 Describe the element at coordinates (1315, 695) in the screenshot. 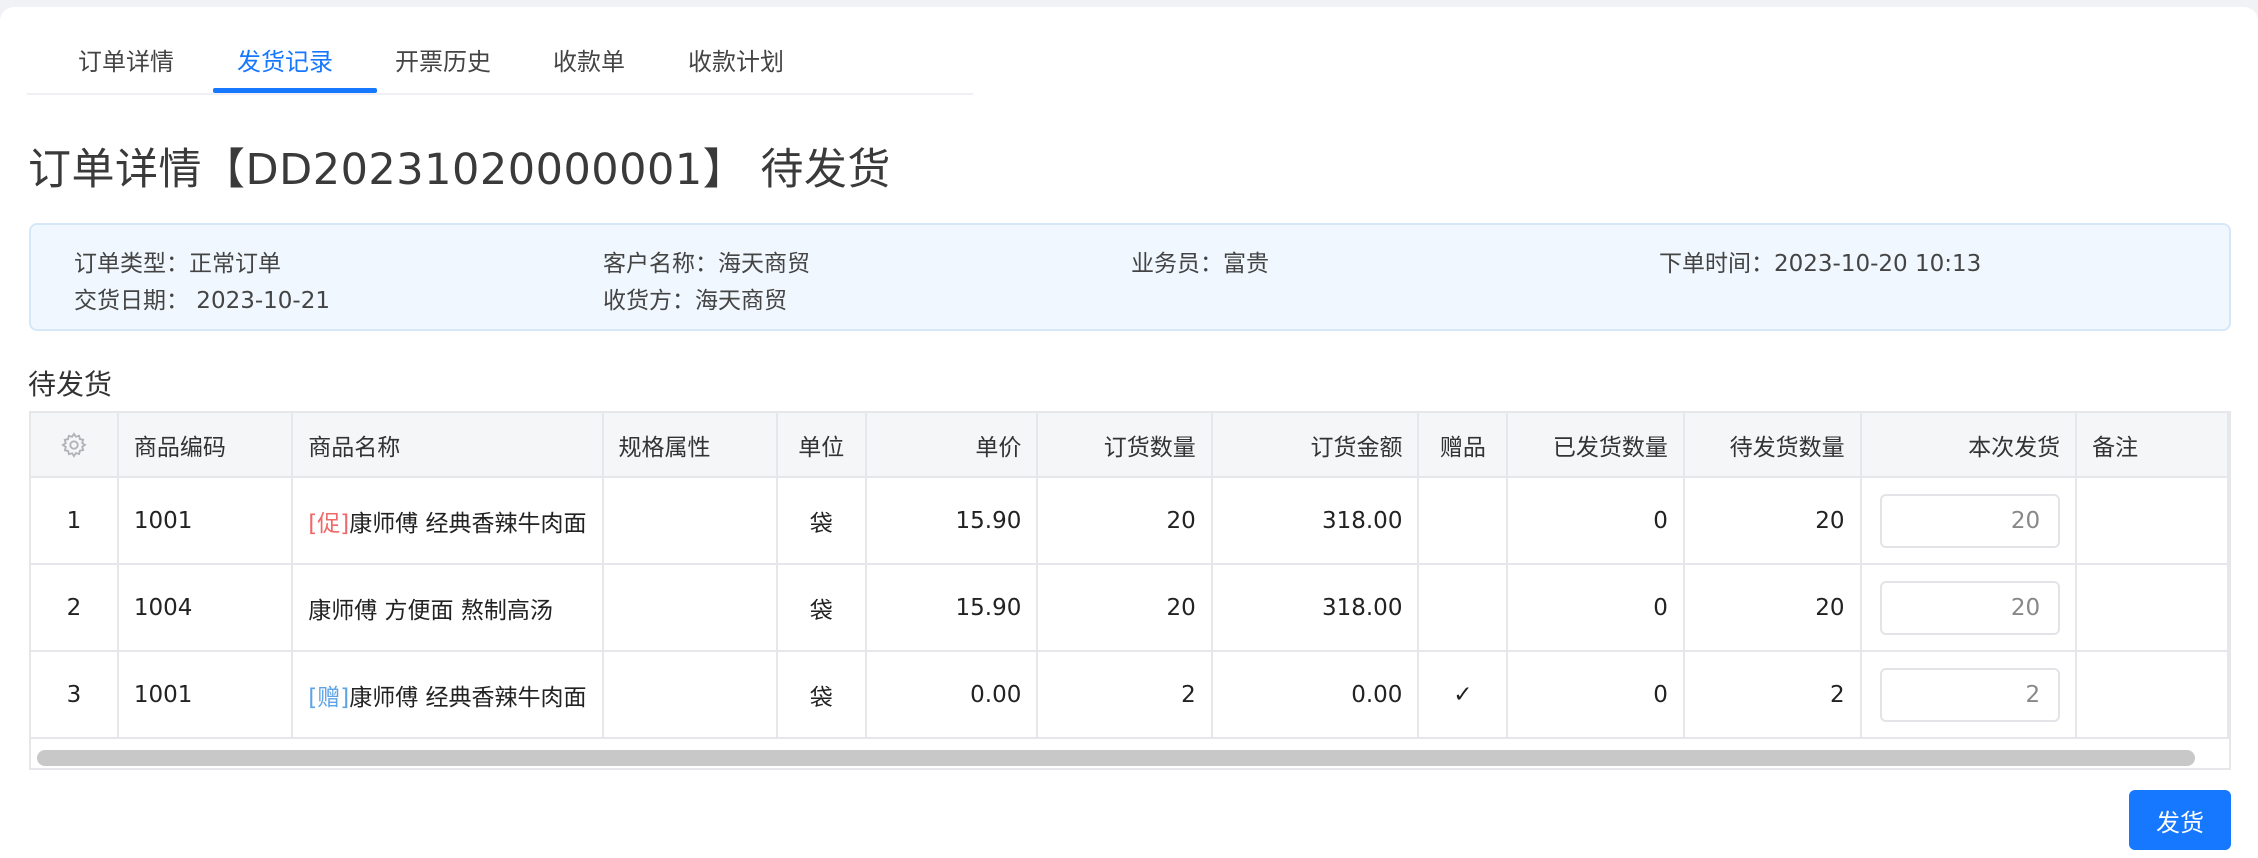

I see `order-amount: 0.00` at that location.